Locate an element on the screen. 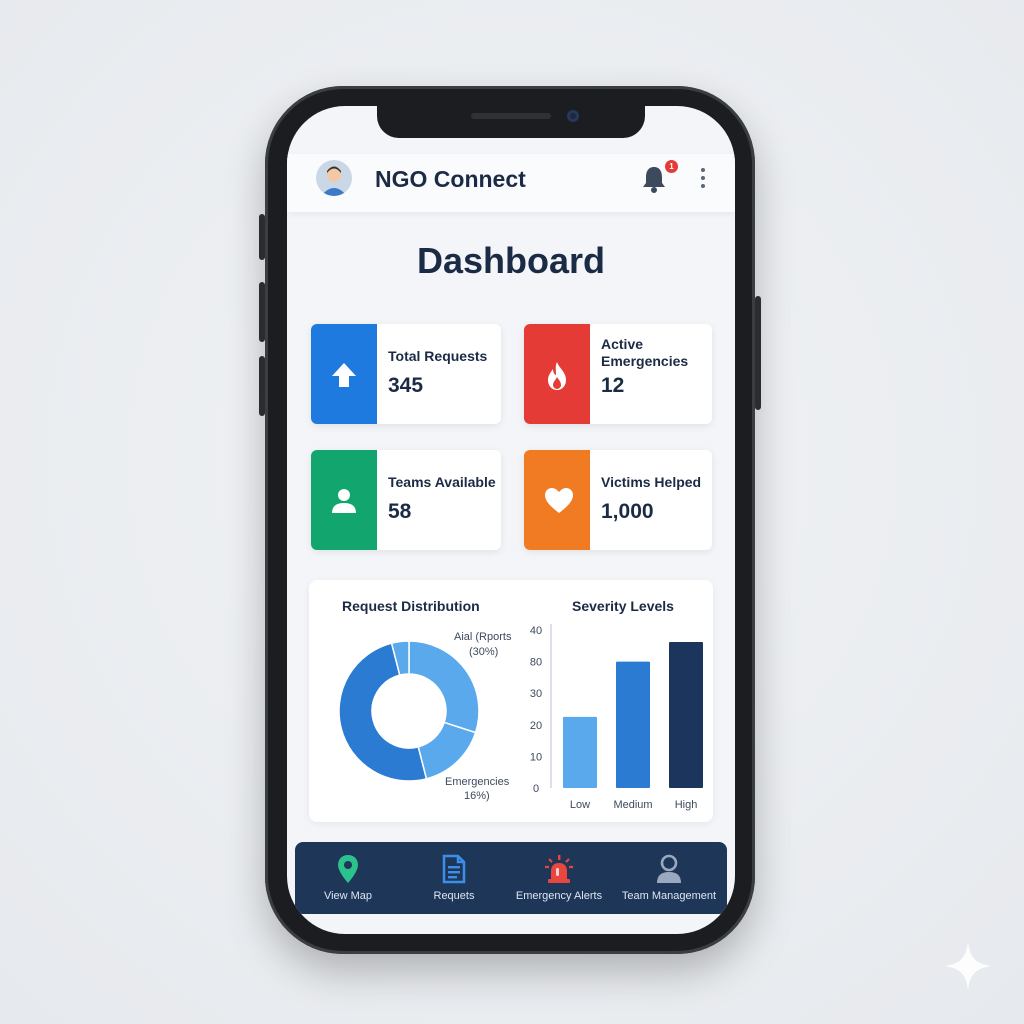 Image resolution: width=1024 pixels, height=1024 pixels. page-title: Dashboard is located at coordinates (511, 260).